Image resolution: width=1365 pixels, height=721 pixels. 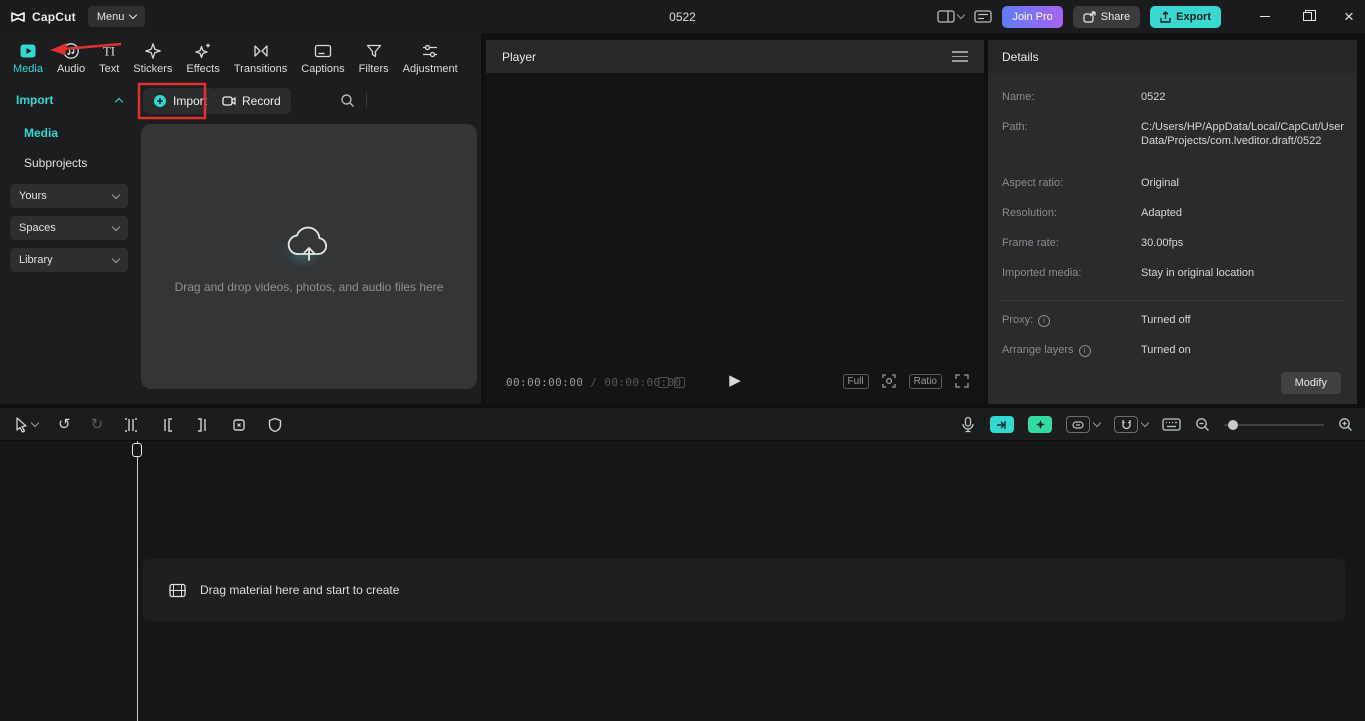 What do you see at coordinates (97, 424) in the screenshot?
I see `redo-button: ↻` at bounding box center [97, 424].